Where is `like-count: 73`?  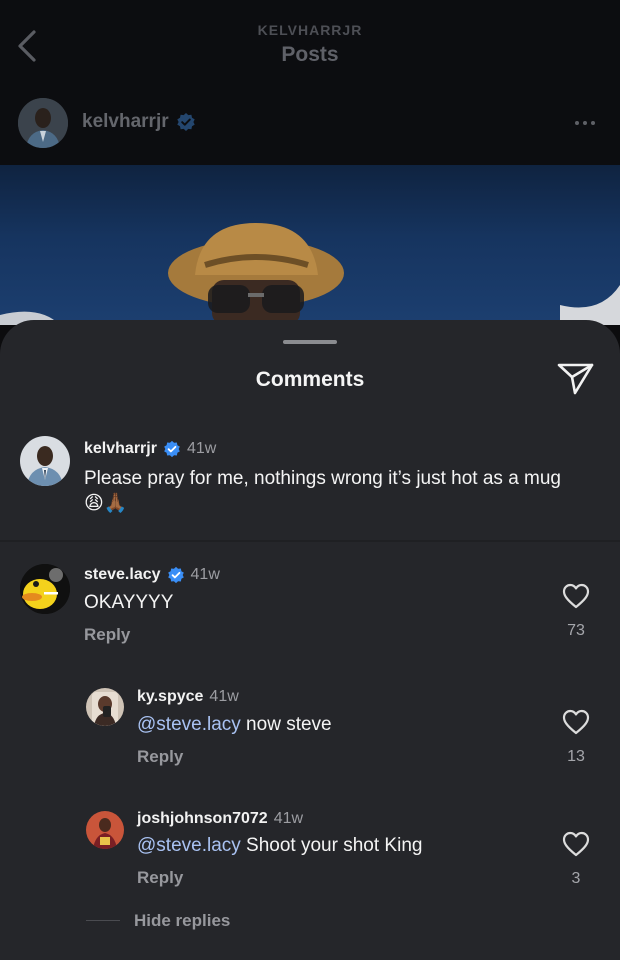
like-count: 73 is located at coordinates (576, 630).